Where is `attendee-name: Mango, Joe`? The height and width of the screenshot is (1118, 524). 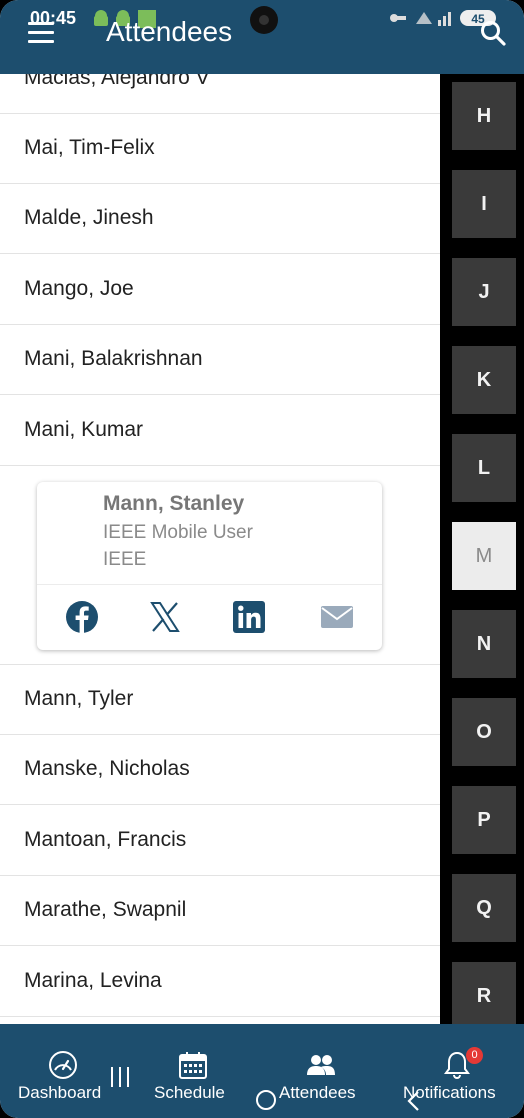 attendee-name: Mango, Joe is located at coordinates (79, 288).